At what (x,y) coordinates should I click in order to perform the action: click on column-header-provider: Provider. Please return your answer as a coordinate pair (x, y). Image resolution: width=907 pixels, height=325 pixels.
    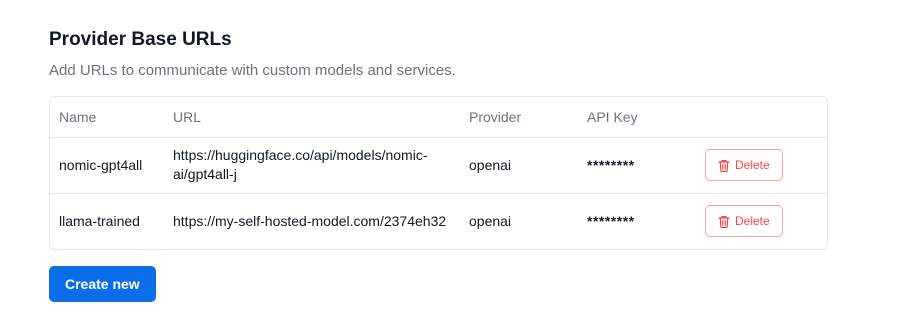
    Looking at the image, I should click on (519, 117).